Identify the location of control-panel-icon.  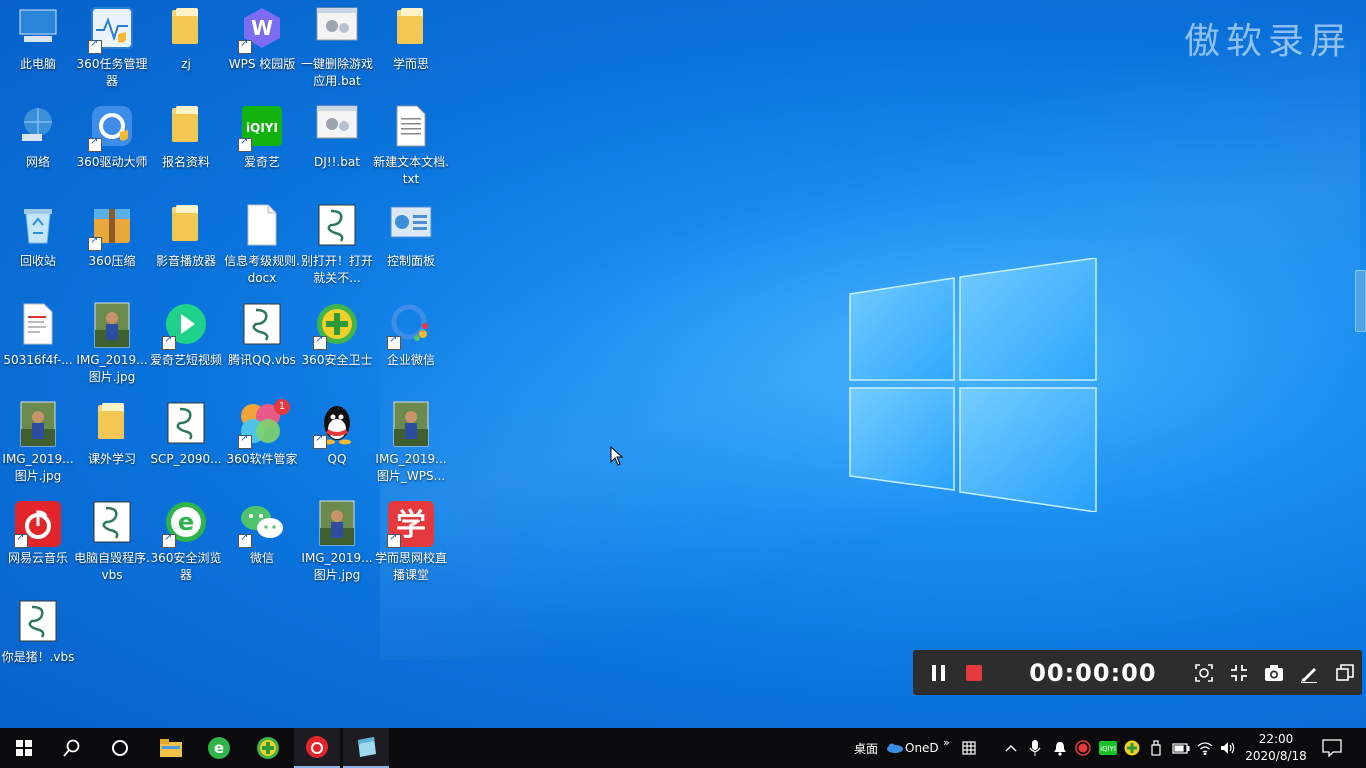
(411, 227).